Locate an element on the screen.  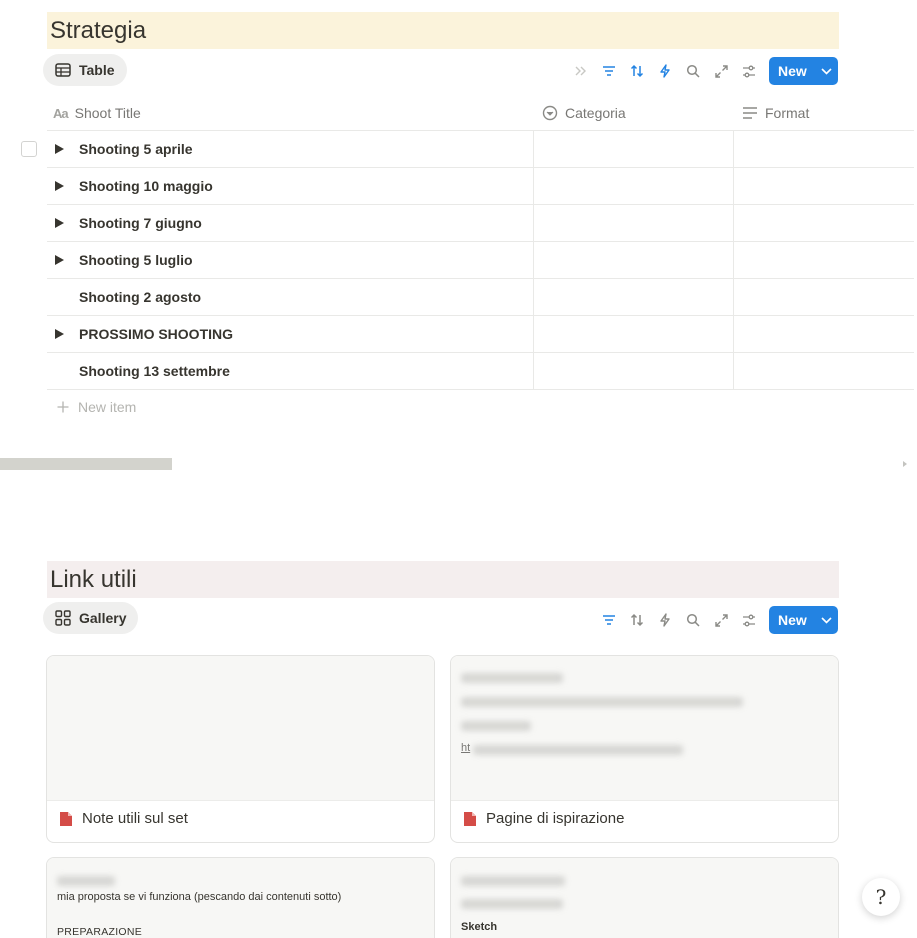
row-title: Shooting 13 settembre is located at coordinates (154, 371).